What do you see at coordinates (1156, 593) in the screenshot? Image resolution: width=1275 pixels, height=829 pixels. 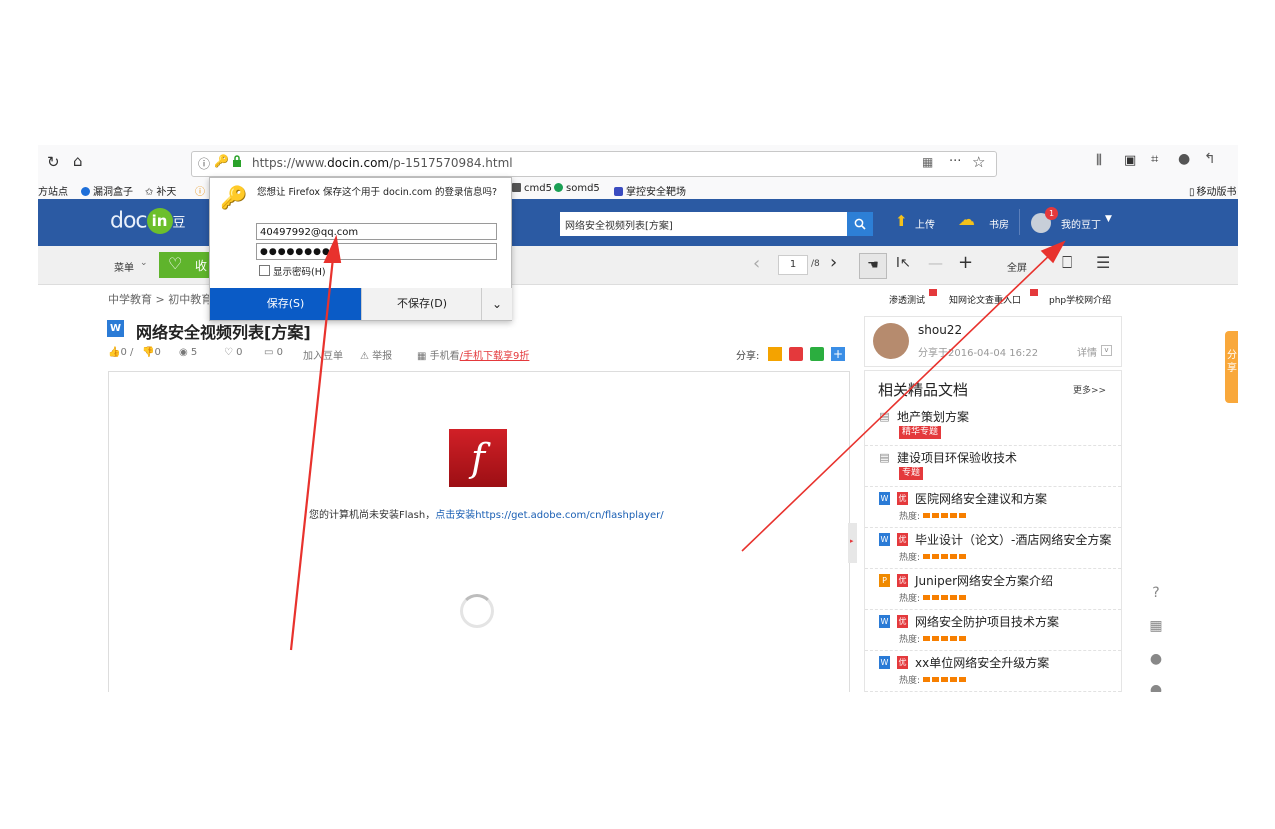 I see `help-icon: ?` at bounding box center [1156, 593].